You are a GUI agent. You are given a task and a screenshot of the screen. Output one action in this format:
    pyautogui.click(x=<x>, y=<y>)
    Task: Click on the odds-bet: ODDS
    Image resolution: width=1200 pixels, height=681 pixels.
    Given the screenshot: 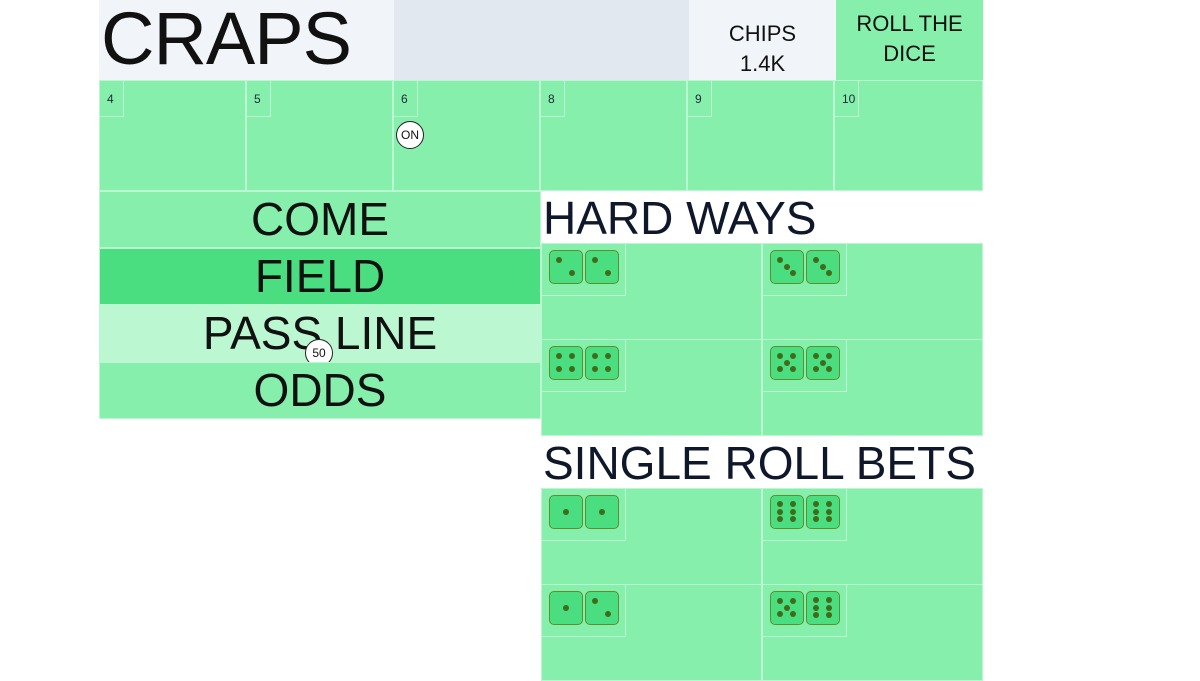 What is the action you would take?
    pyautogui.click(x=320, y=390)
    